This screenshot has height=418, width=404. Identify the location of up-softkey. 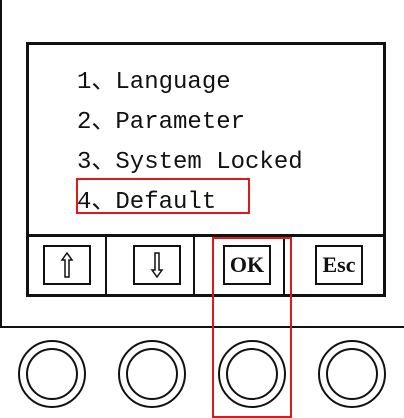
(67, 265).